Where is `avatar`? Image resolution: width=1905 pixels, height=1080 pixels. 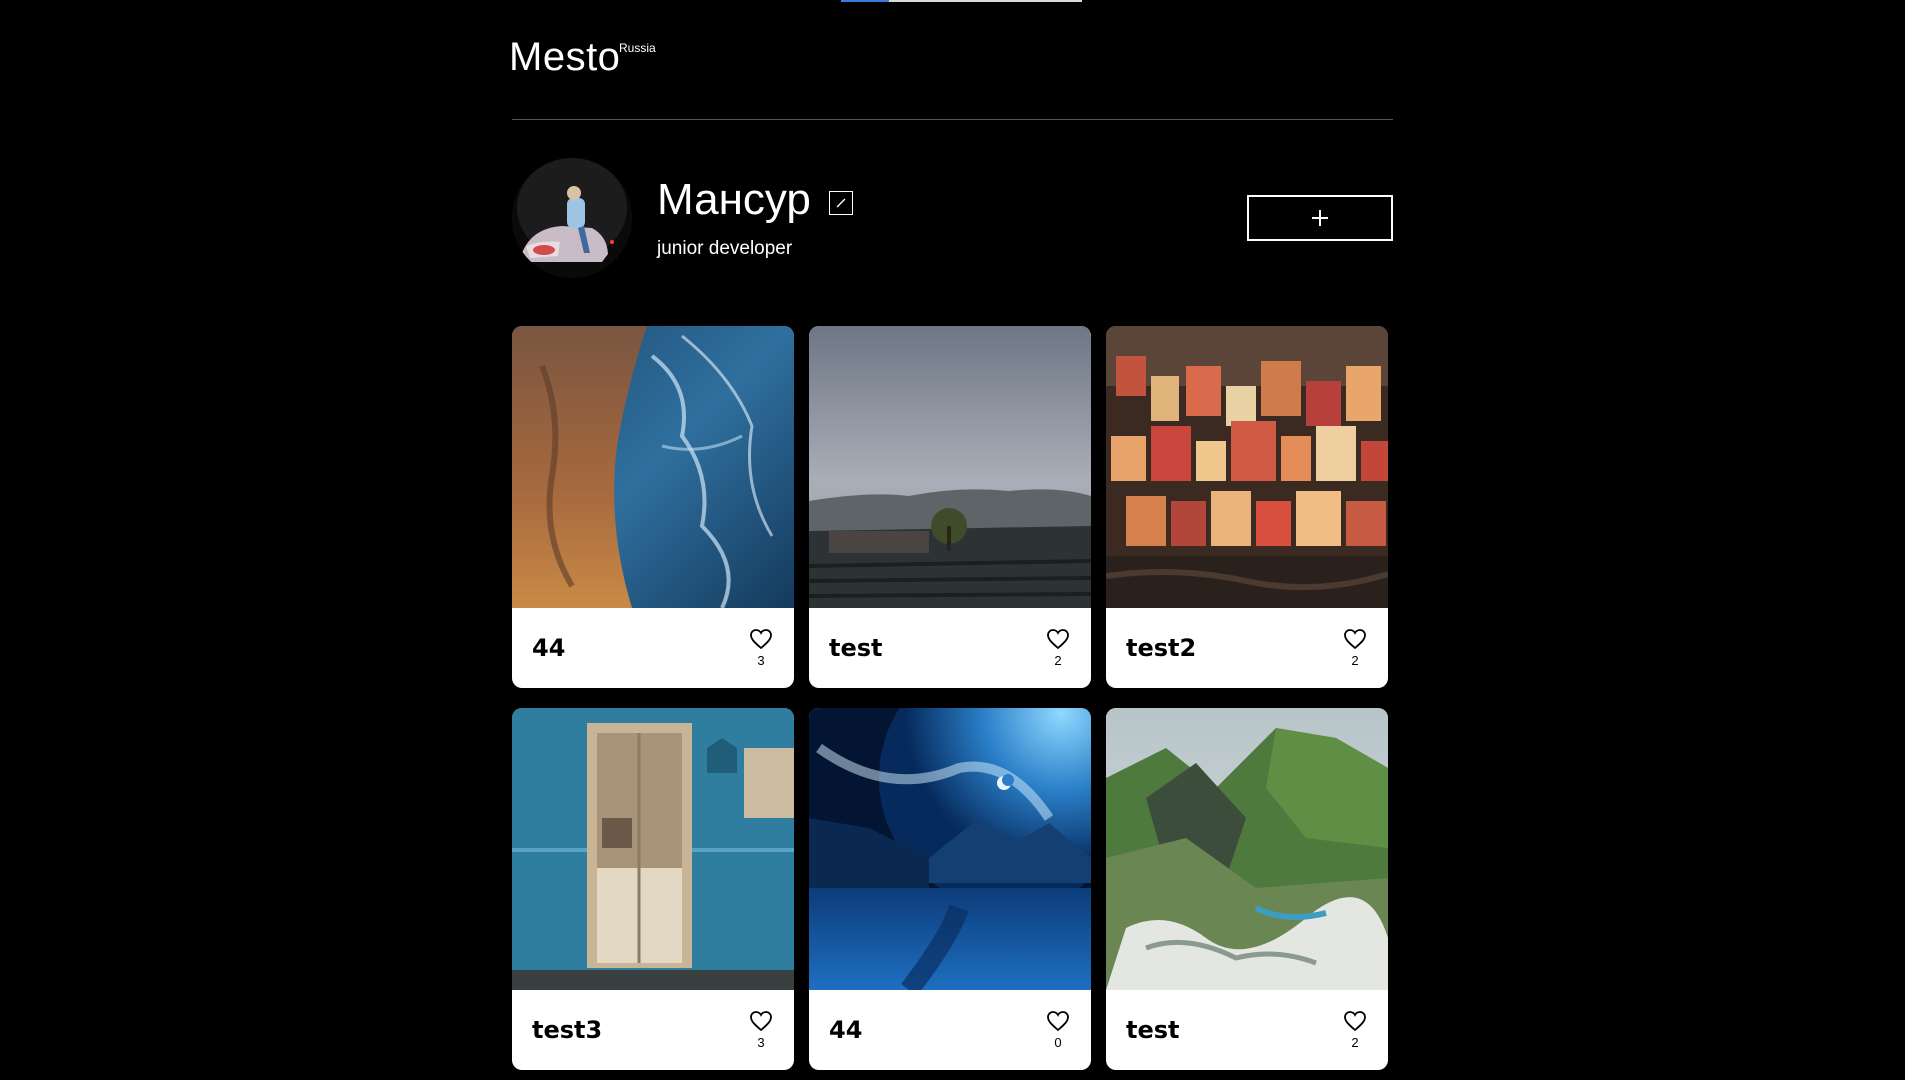
avatar is located at coordinates (572, 218).